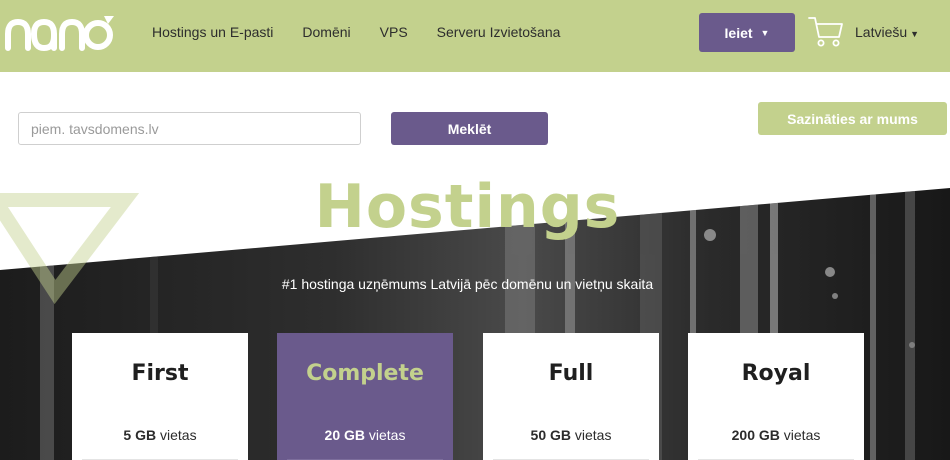 This screenshot has width=950, height=460. I want to click on nav-hostings: Hostings un E-pasti, so click(212, 32).